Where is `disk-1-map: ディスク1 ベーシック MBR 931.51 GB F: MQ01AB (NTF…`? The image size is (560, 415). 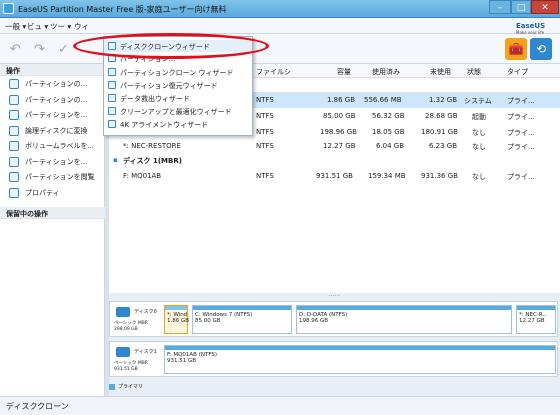 disk-1-map: ディスク1 ベーシック MBR 931.51 GB F: MQ01AB (NTF… is located at coordinates (333, 359).